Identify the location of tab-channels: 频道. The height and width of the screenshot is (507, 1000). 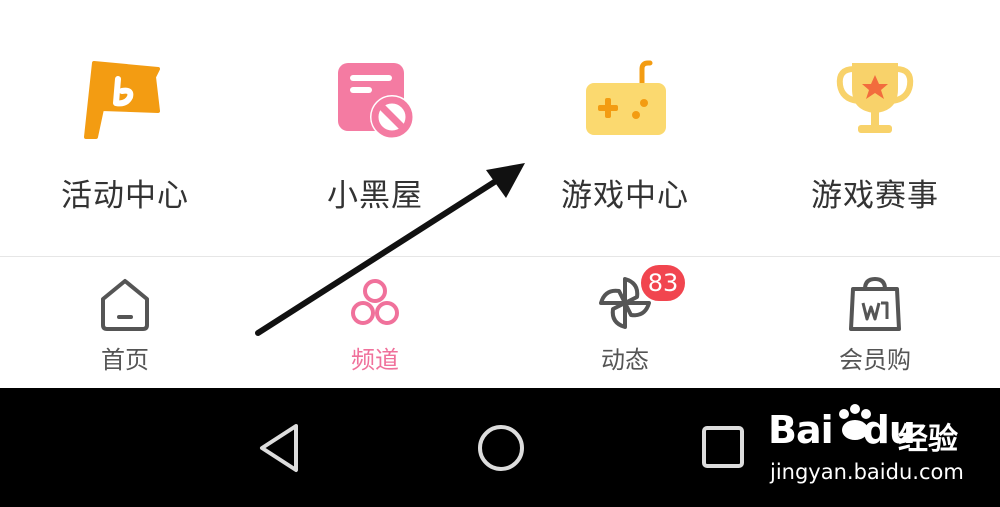
(375, 322).